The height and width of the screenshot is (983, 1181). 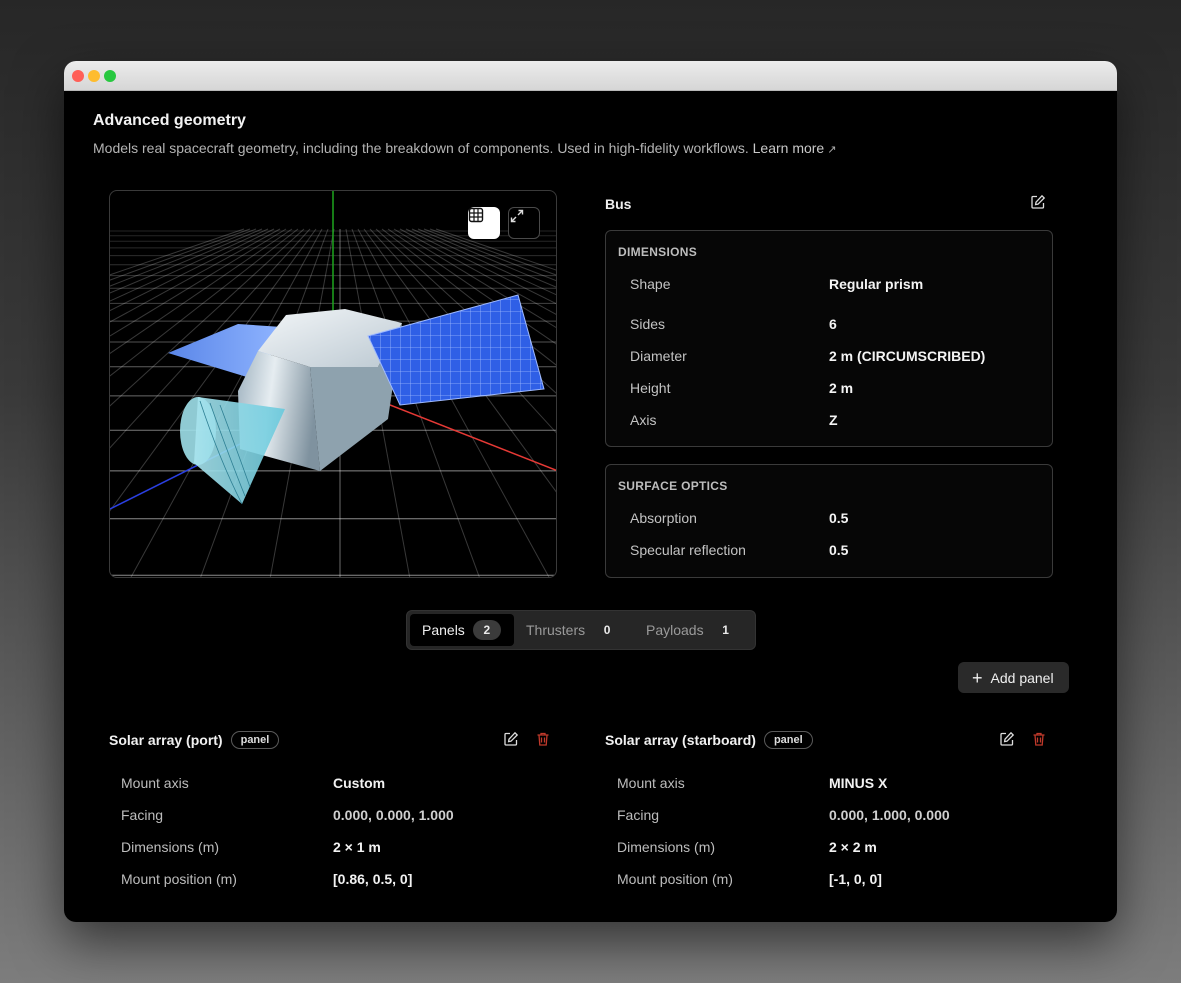 I want to click on learn-more-link: Learn more ↗, so click(x=795, y=148).